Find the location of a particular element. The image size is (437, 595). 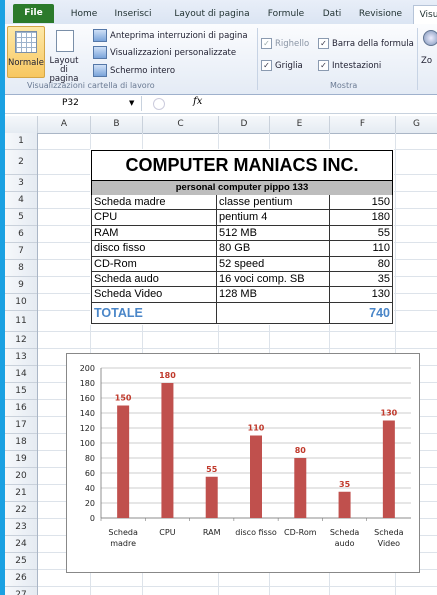

component-cell: RAM is located at coordinates (154, 233).